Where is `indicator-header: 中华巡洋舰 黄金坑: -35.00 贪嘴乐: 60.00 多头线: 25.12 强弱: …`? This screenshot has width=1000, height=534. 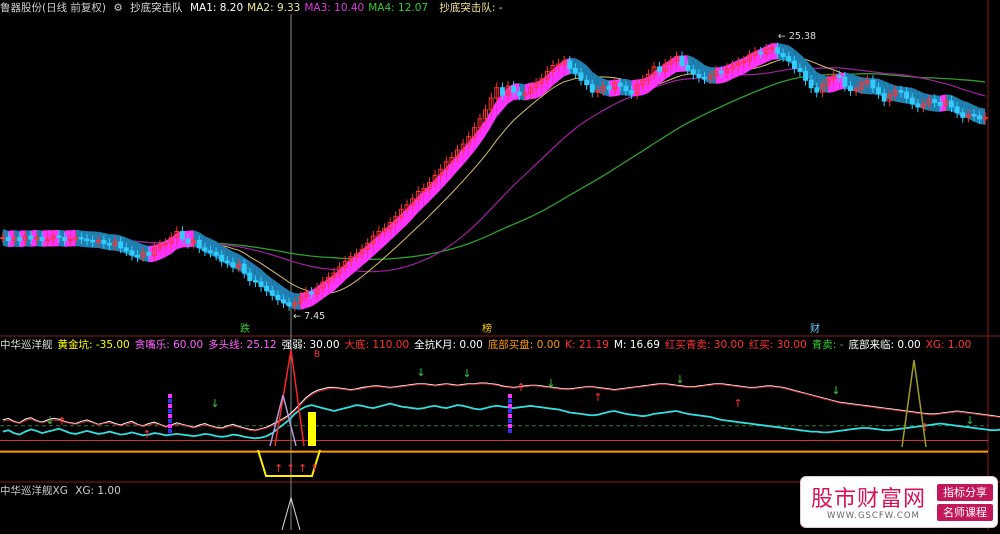 indicator-header: 中华巡洋舰 黄金坑: -35.00 贪嘴乐: 60.00 多头线: 25.12 强弱: … is located at coordinates (488, 345).